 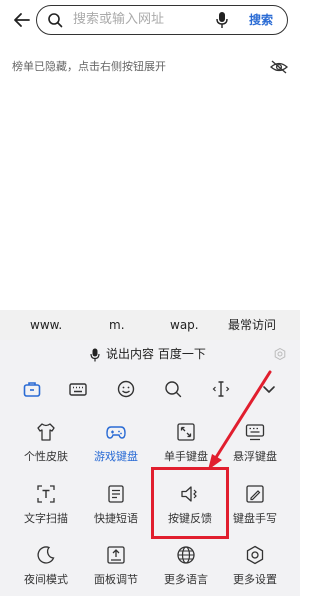 I want to click on grid-item-night-mode: 夜间模式, so click(x=46, y=569).